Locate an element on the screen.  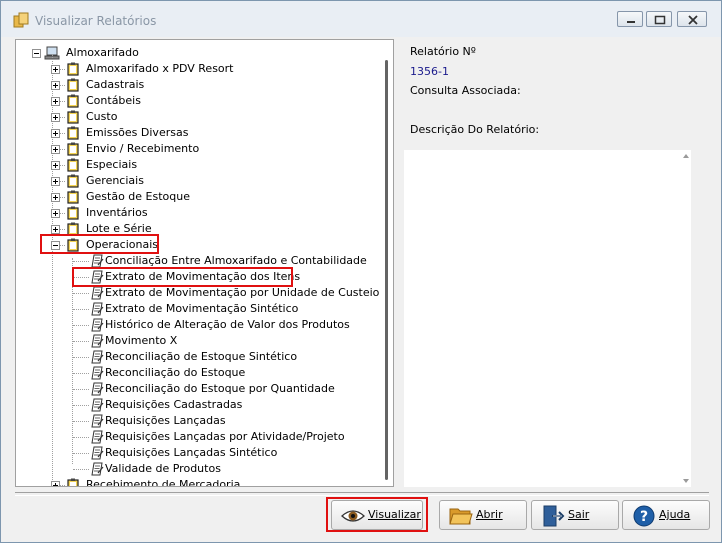
tree-report-item: Requisições Lançadas is located at coordinates (196, 421).